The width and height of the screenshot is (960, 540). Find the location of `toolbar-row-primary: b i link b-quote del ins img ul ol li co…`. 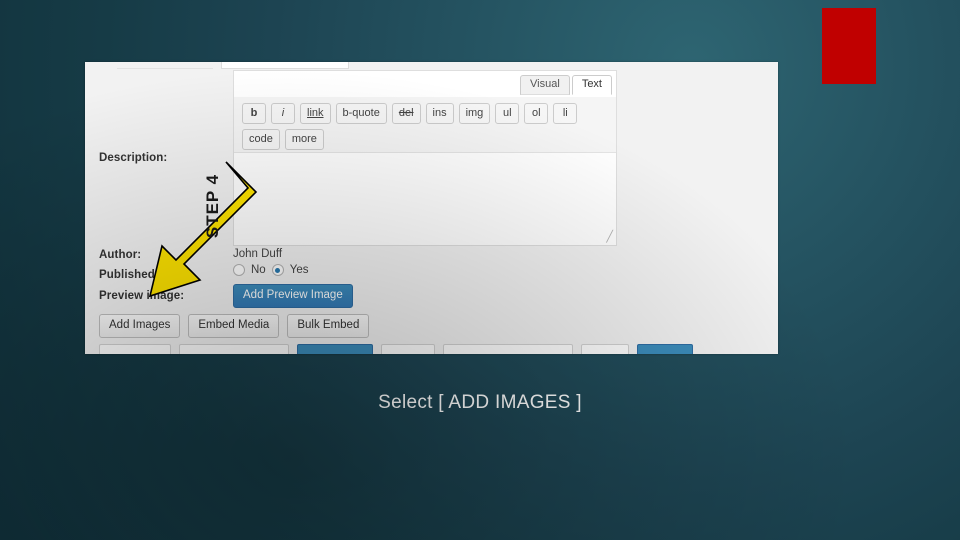

toolbar-row-primary: b i link b-quote del ins img ul ol li co… is located at coordinates (425, 126).